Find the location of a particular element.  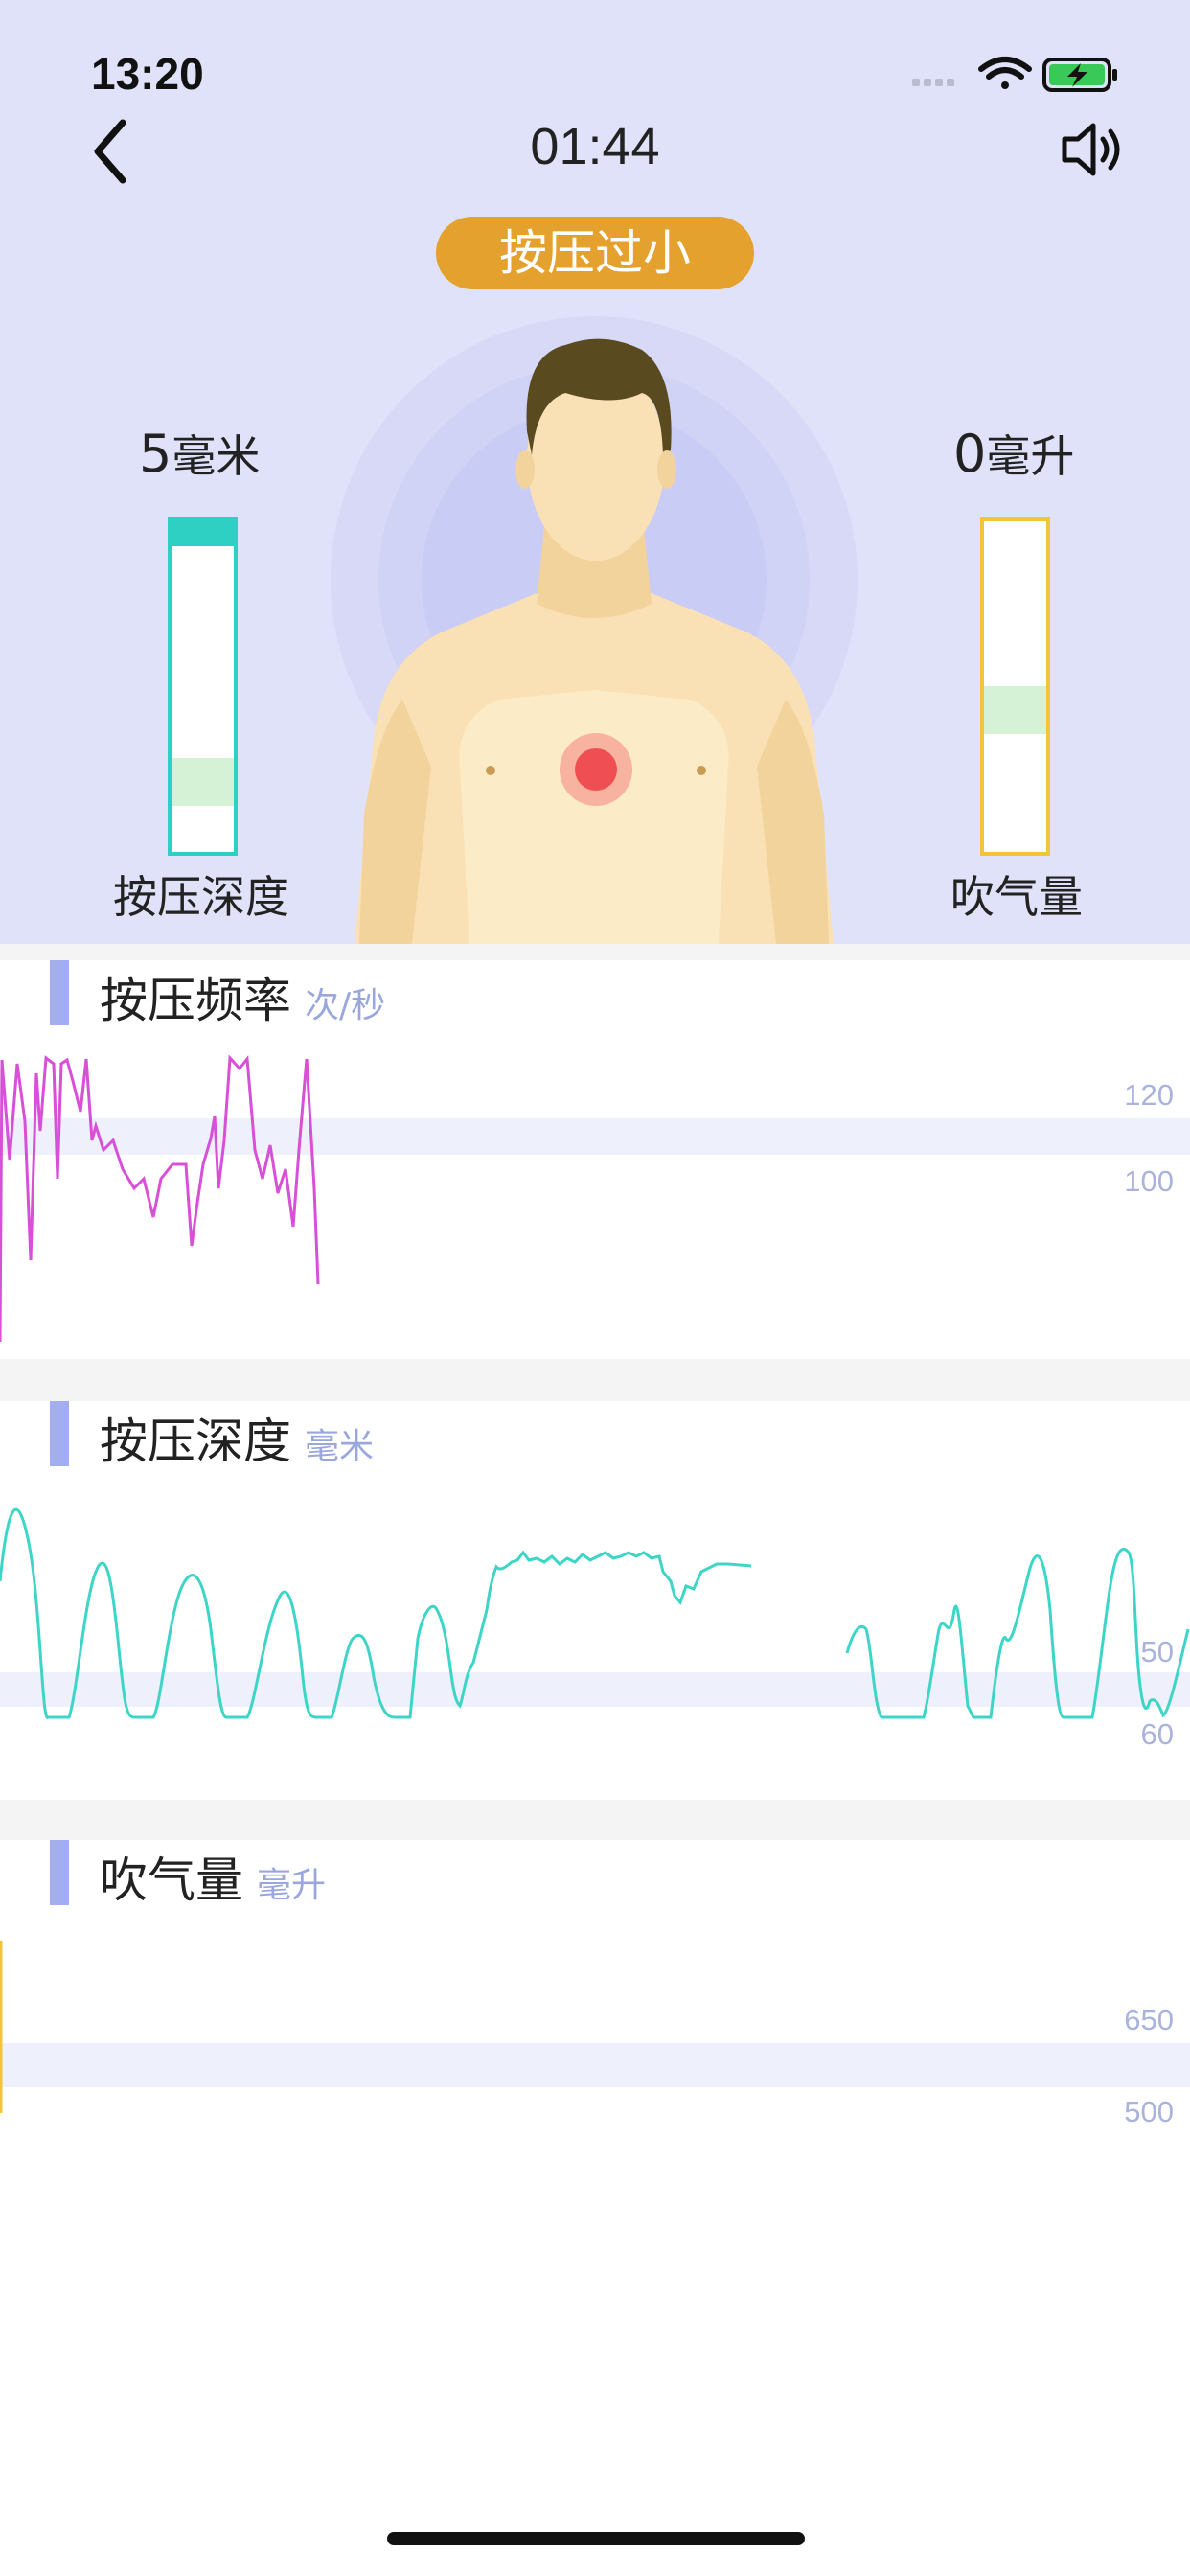

depth-unit: 毫米 is located at coordinates (340, 1446).